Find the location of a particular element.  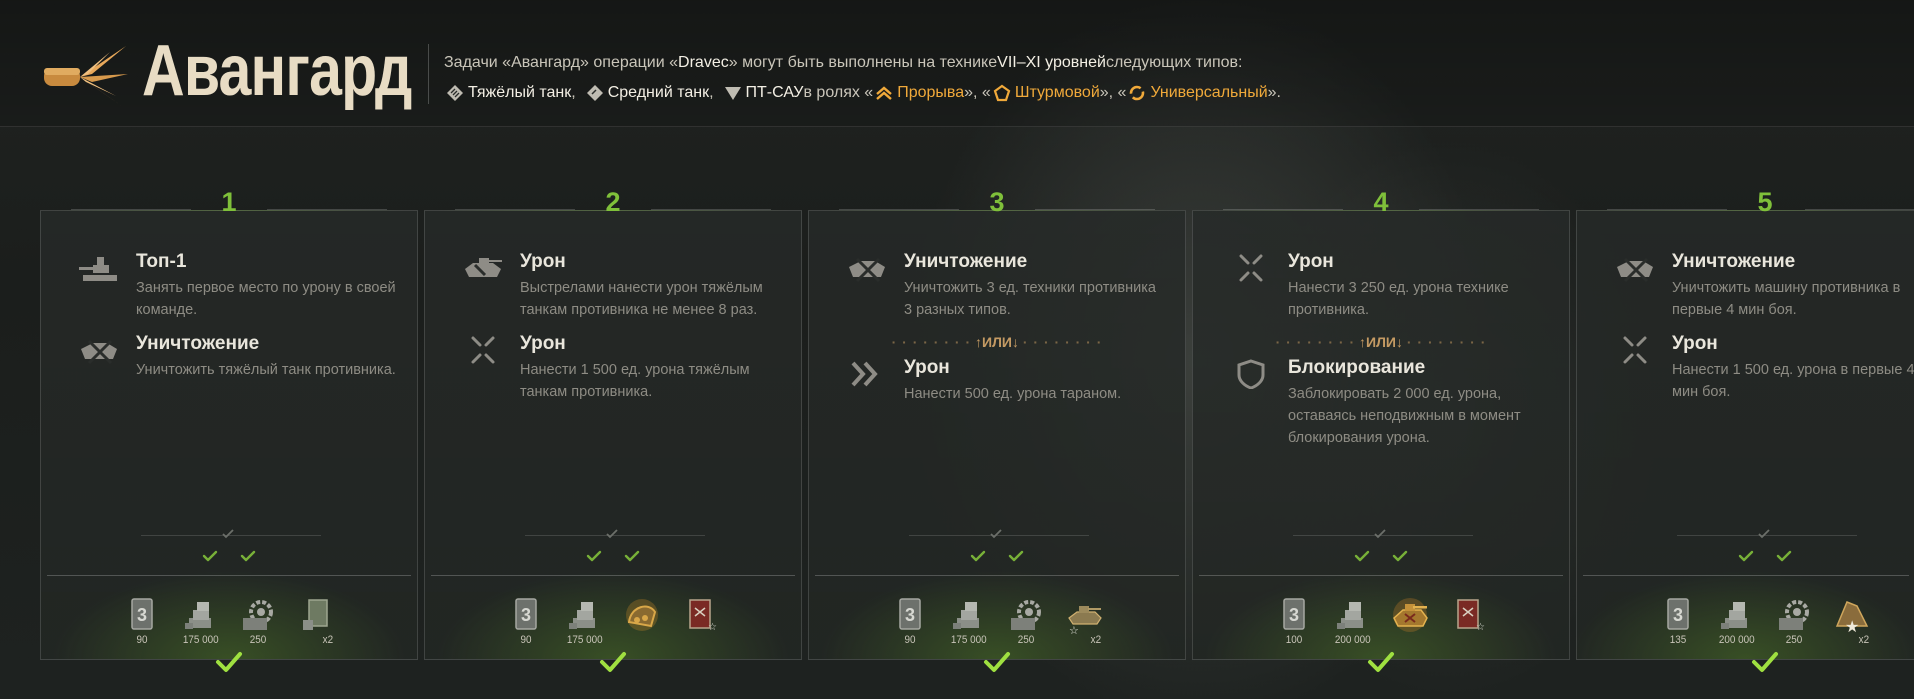

rewards: 90 175 000 250 x2 is located at coordinates (229, 621).